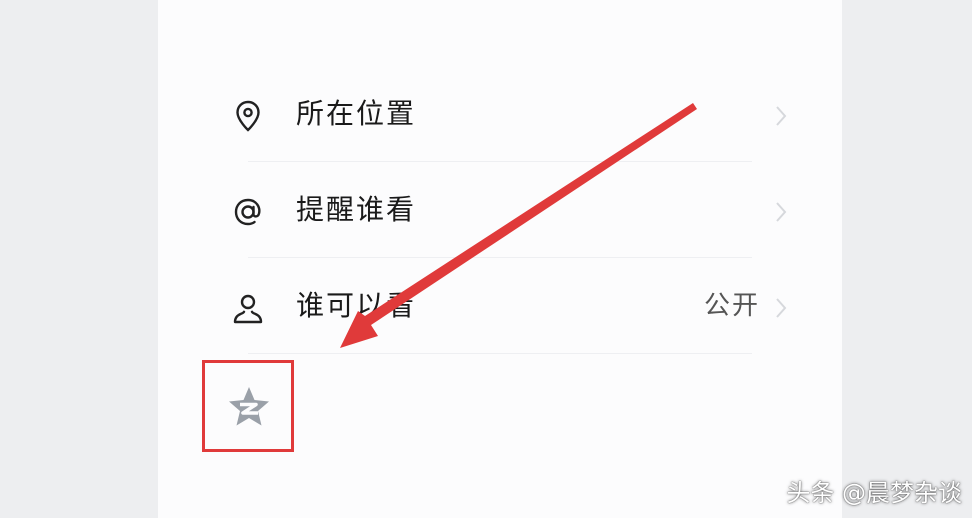 The height and width of the screenshot is (518, 972). I want to click on highlight-box, so click(248, 406).